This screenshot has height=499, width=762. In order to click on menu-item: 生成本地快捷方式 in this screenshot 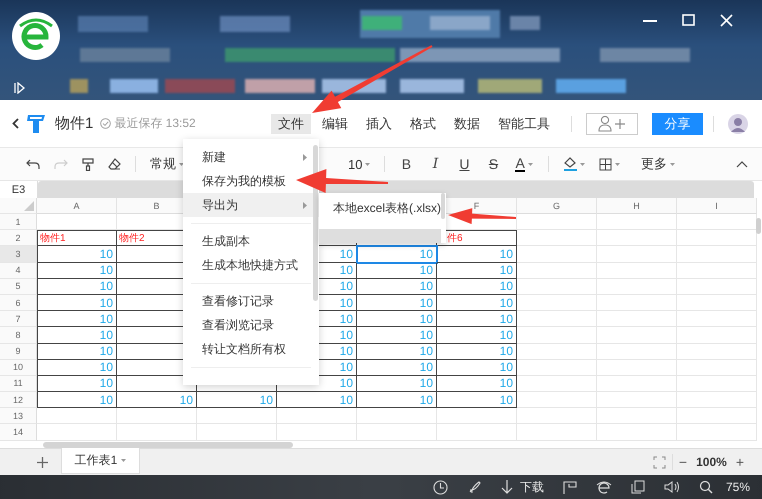, I will do `click(251, 265)`.